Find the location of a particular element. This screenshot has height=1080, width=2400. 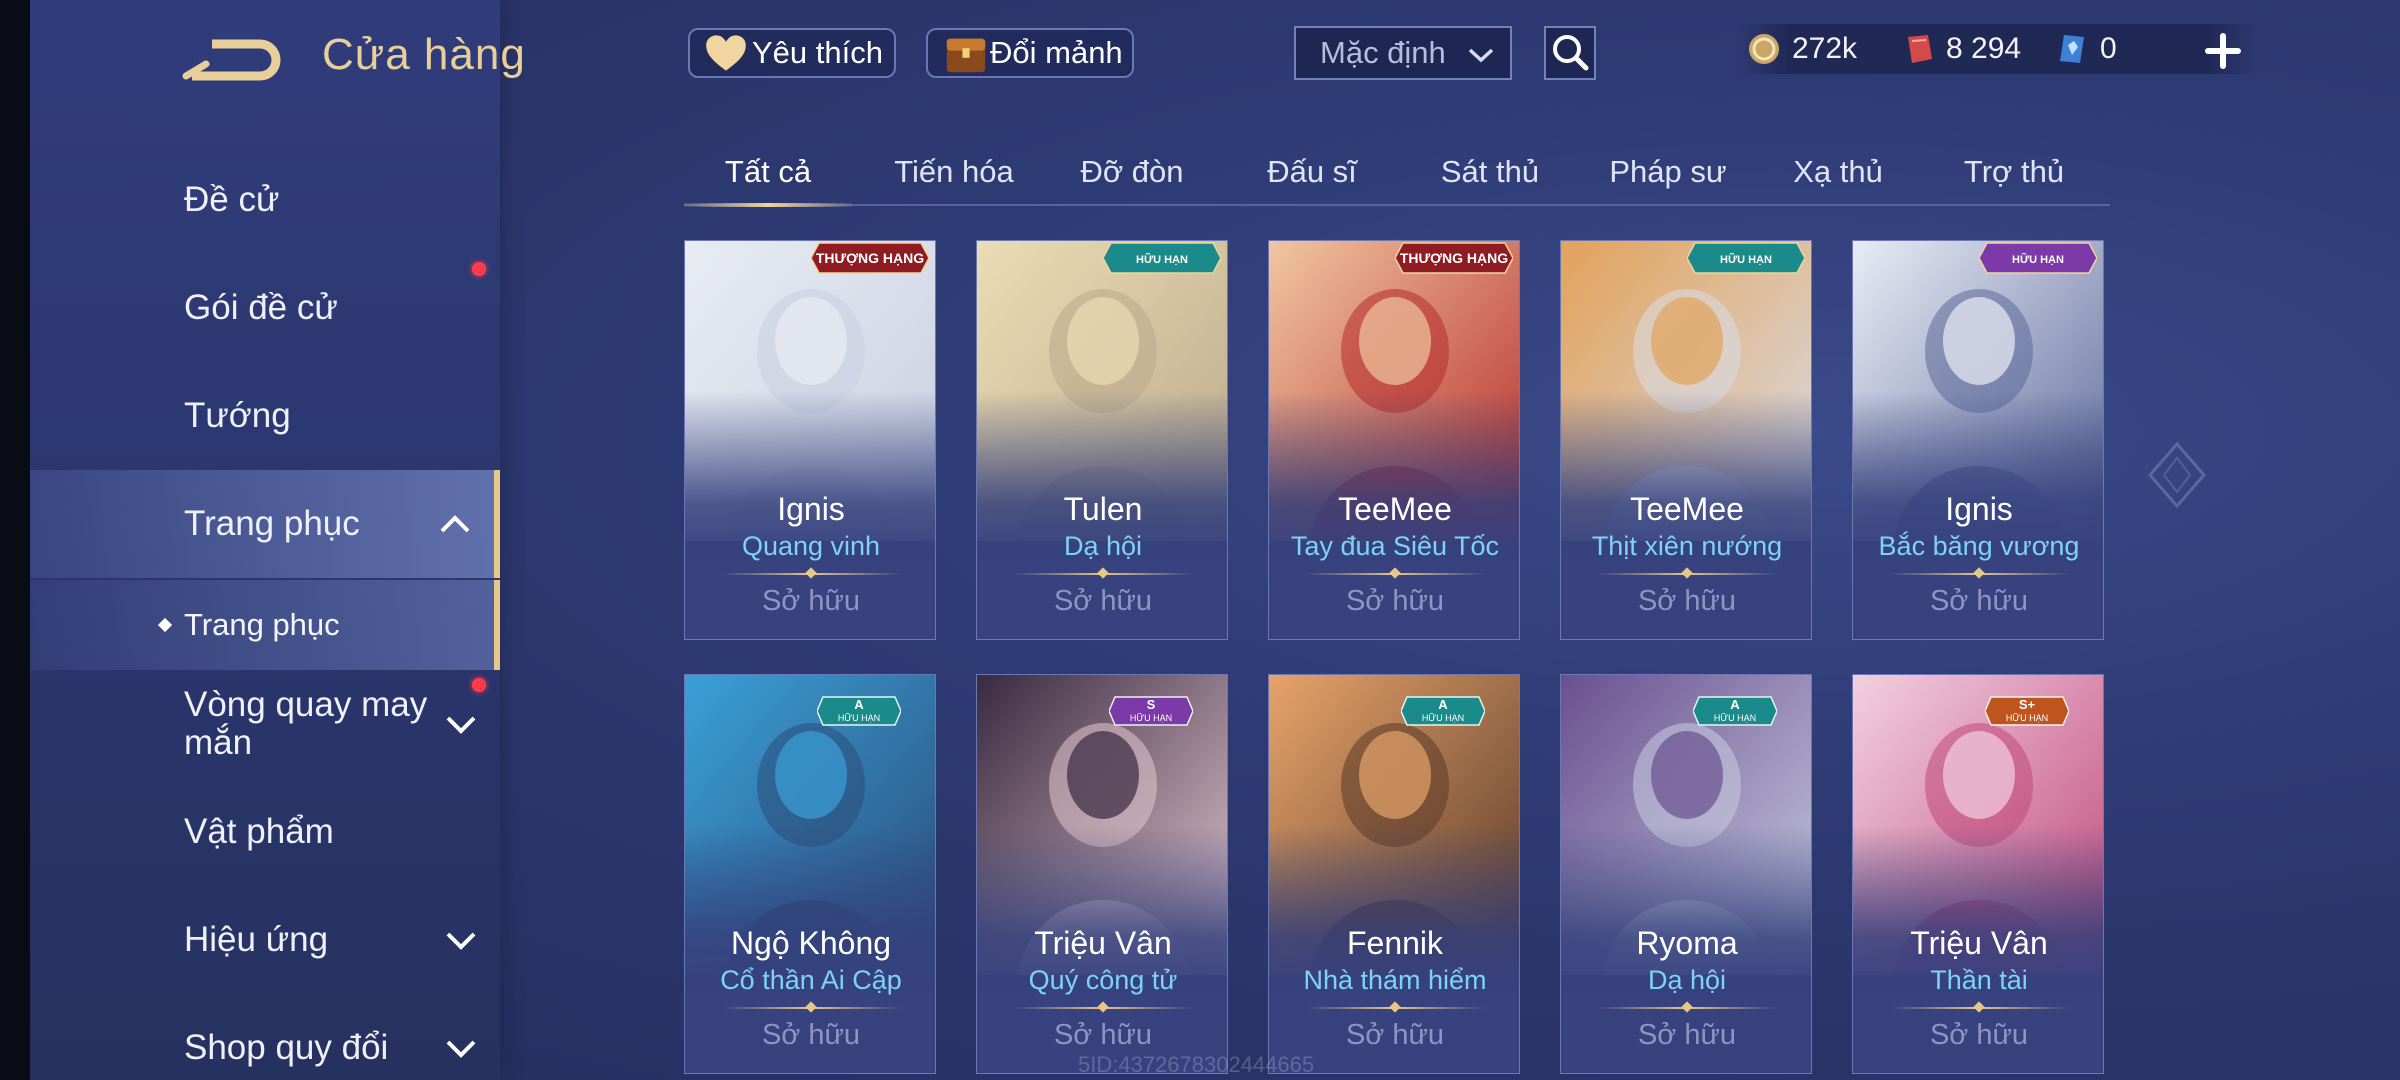

hero-name: Triệu Vân is located at coordinates (1103, 943).